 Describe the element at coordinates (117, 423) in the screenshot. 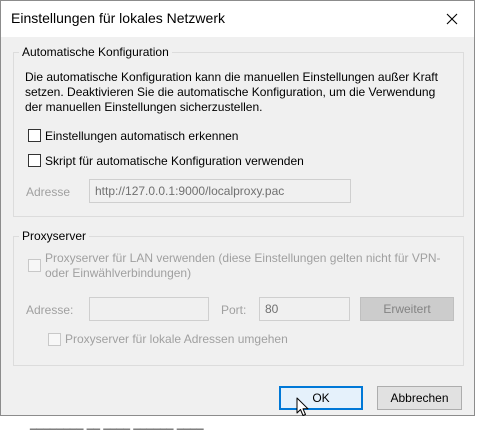

I see `background-partial-text: ________ __ ____ ______ ____` at that location.